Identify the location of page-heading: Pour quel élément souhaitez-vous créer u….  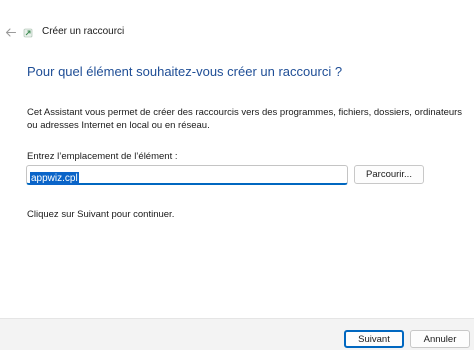
(185, 71).